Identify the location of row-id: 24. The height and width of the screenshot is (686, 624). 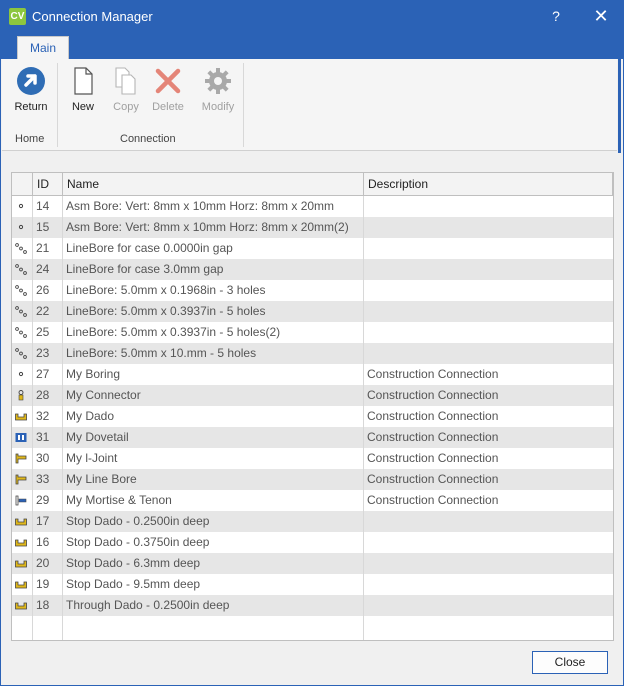
(48, 269).